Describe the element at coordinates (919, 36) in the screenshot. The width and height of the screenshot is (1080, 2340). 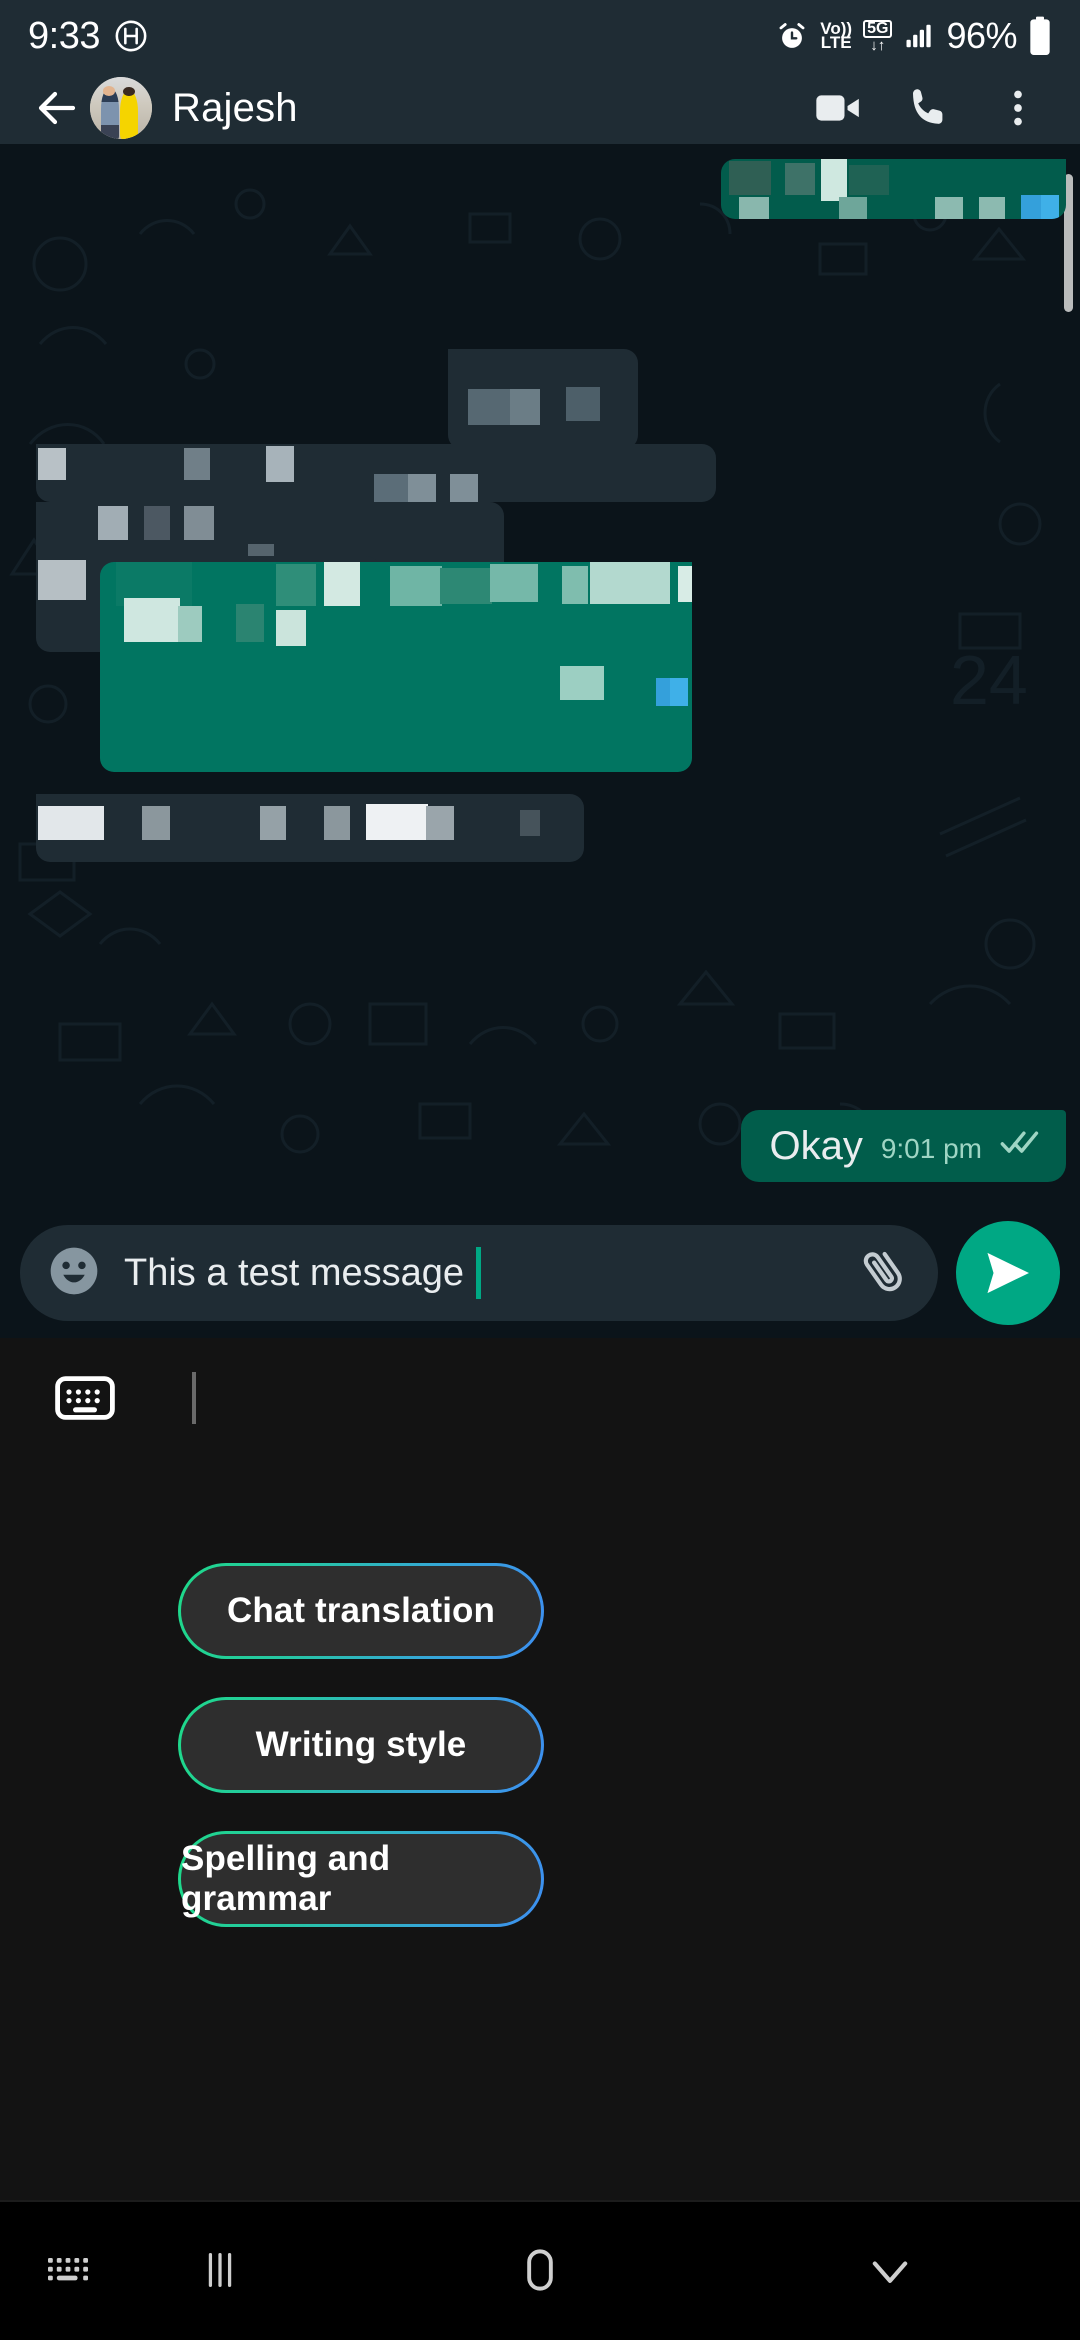
I see `signal-icon` at that location.